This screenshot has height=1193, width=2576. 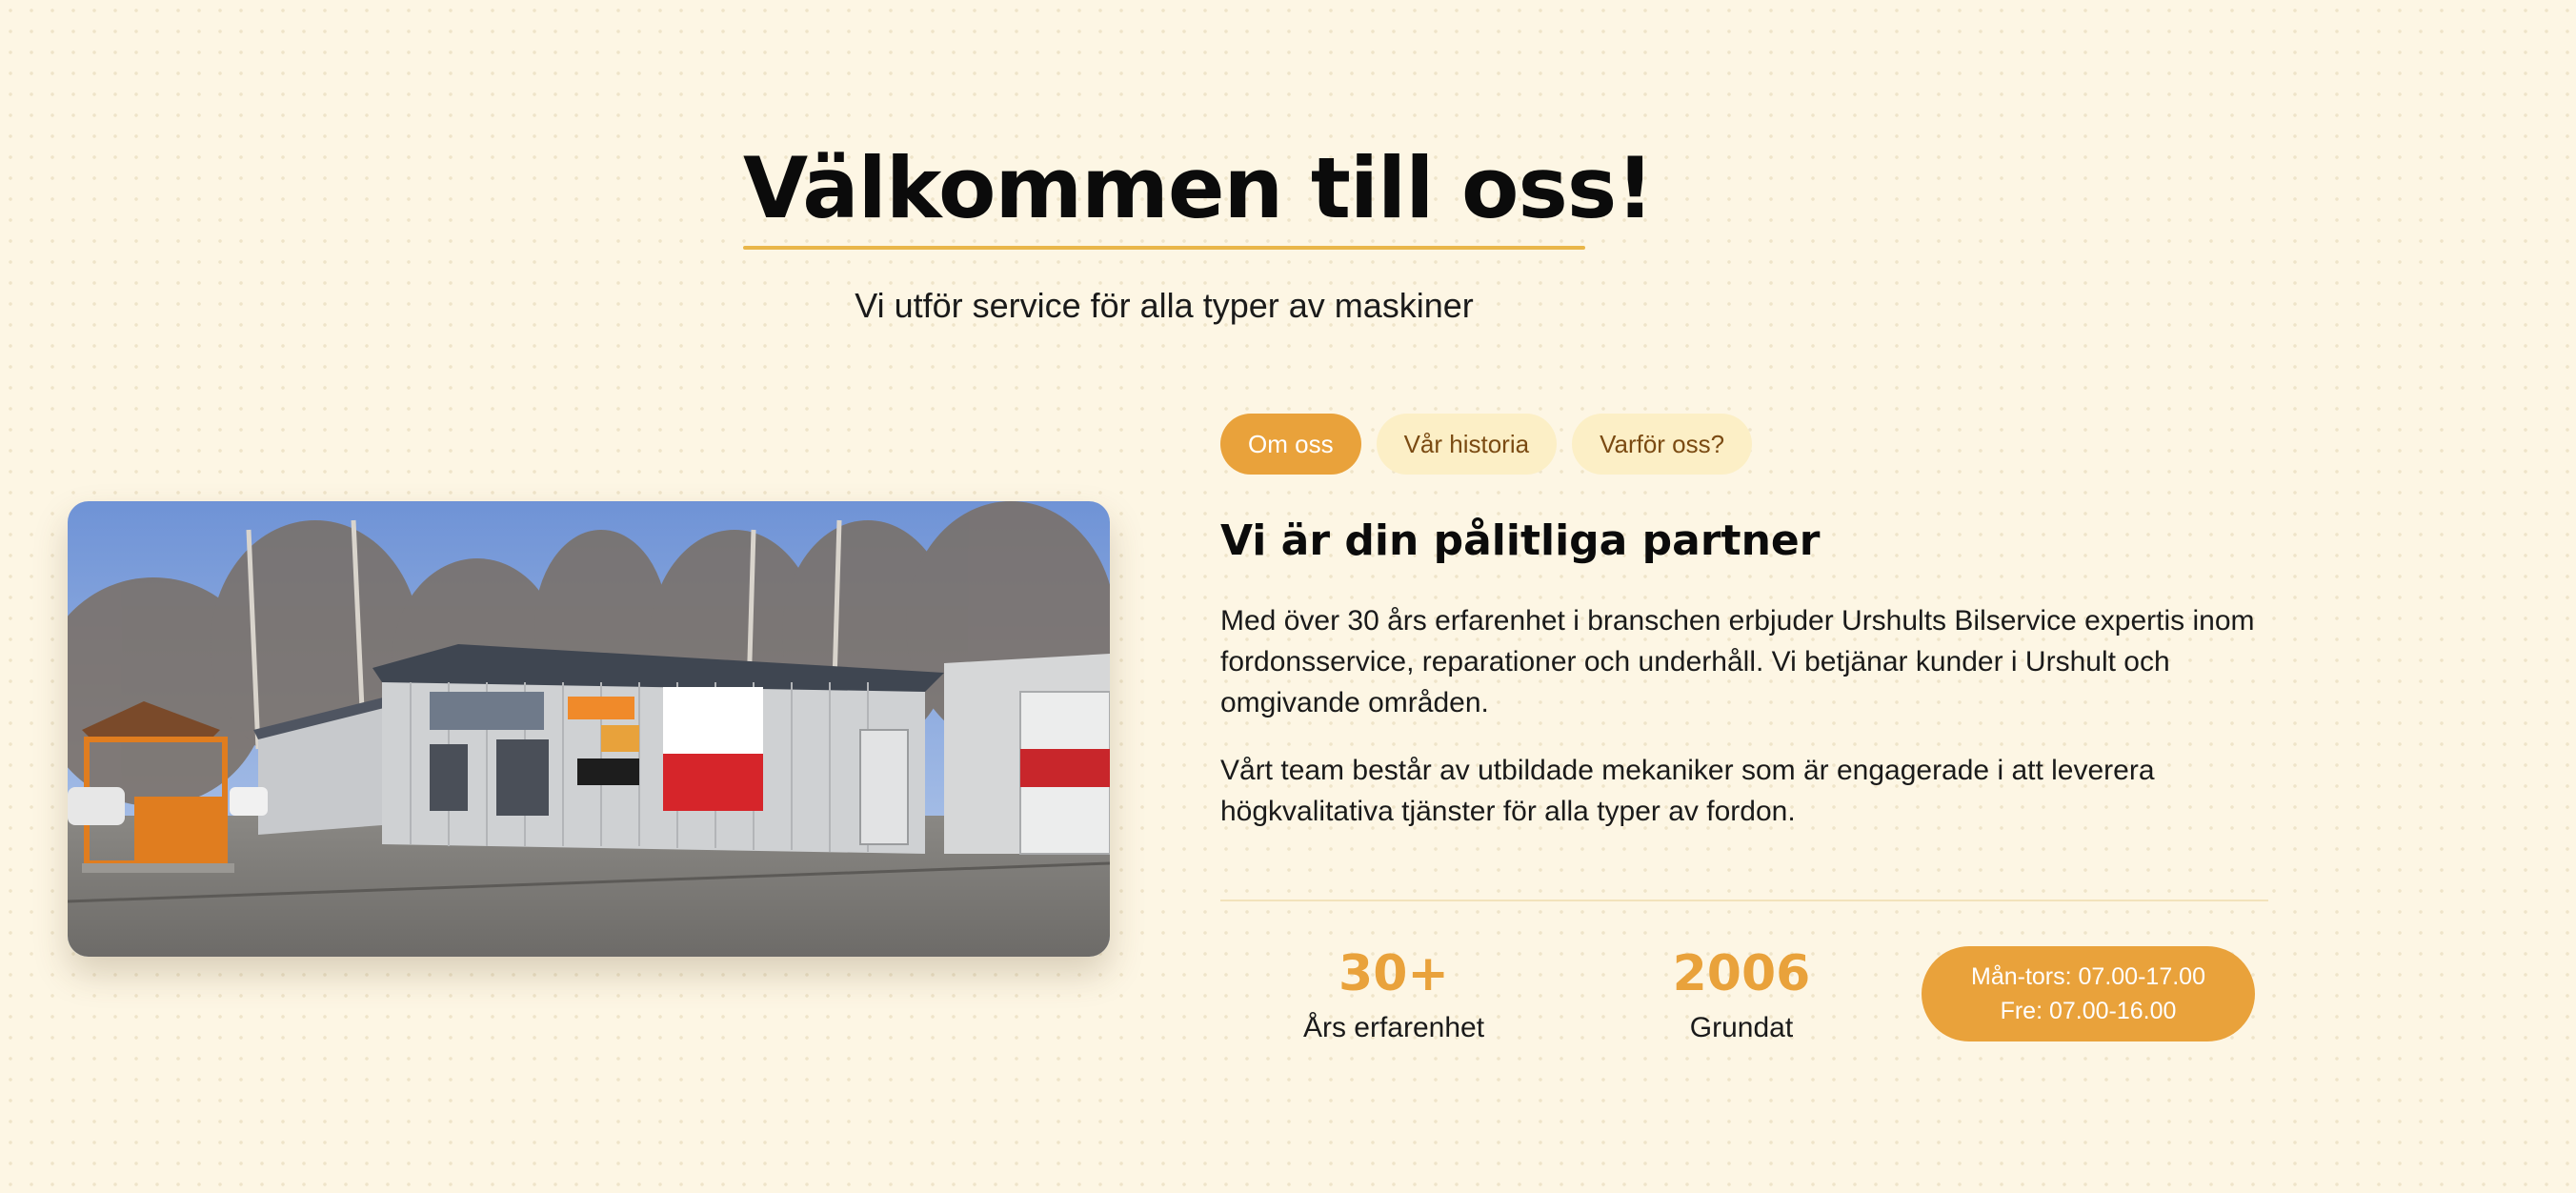 What do you see at coordinates (1164, 248) in the screenshot?
I see `title-underline` at bounding box center [1164, 248].